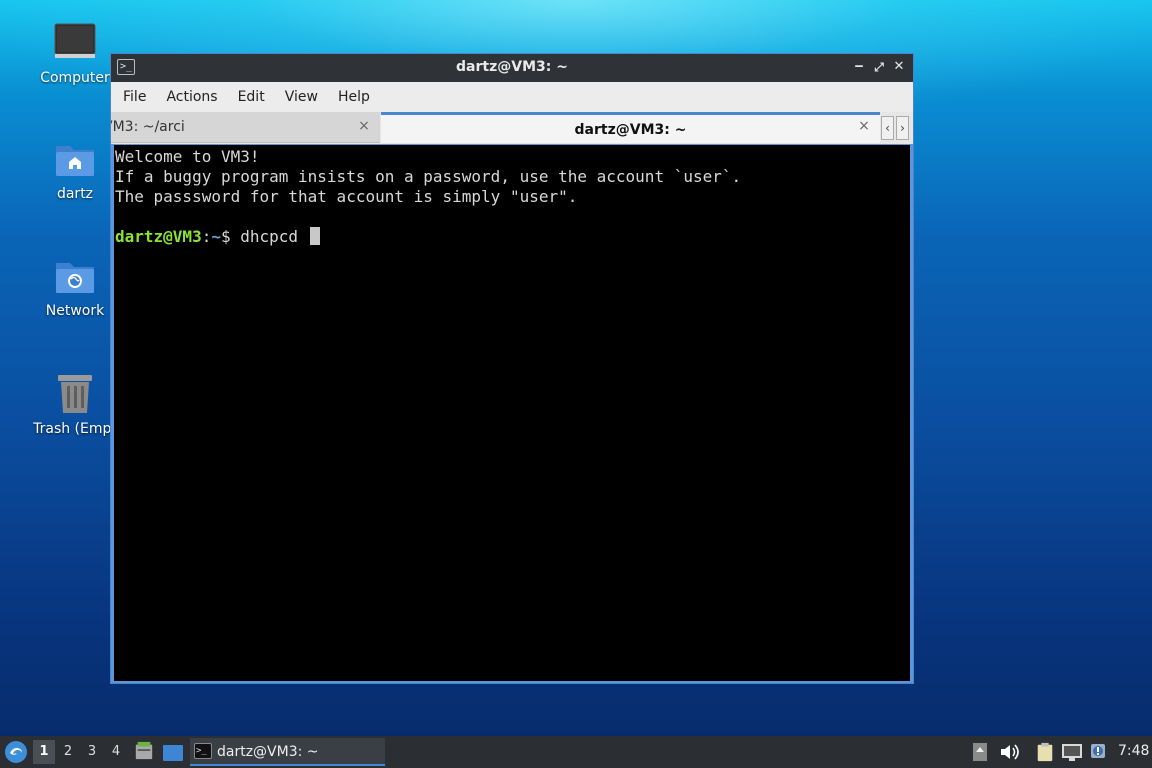 The image size is (1152, 768). I want to click on menu-help: Help, so click(354, 97).